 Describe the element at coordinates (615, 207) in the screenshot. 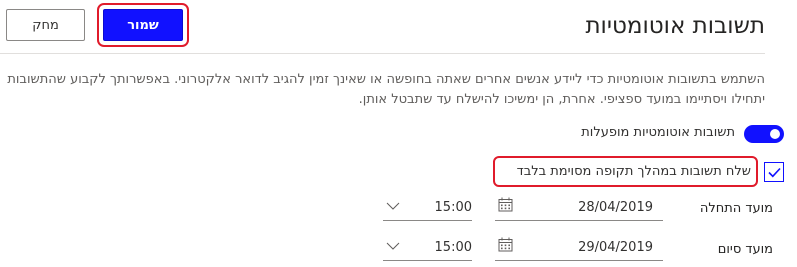

I see `start-date-value: 28/04/2019` at that location.